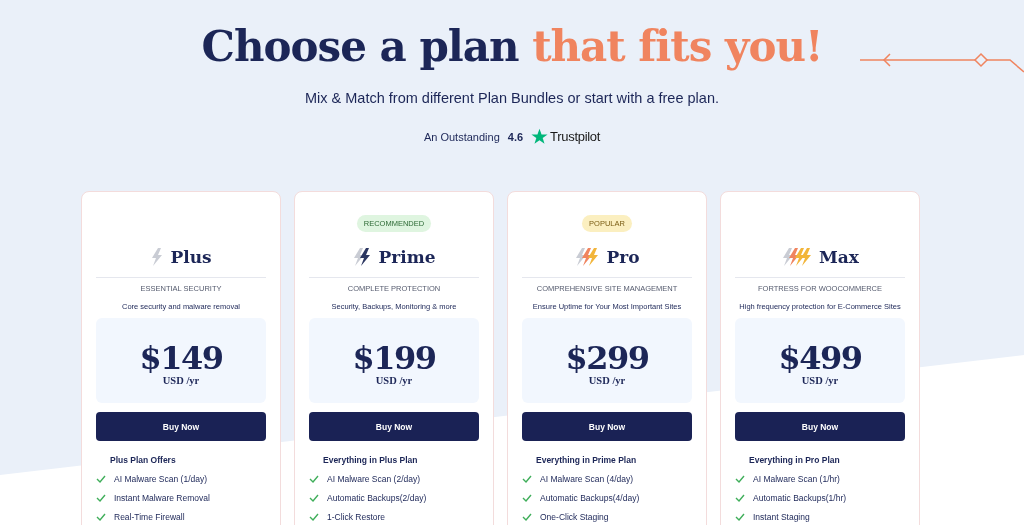 Image resolution: width=1024 pixels, height=525 pixels. Describe the element at coordinates (587, 460) in the screenshot. I see `features-heading: Everything in Prime Plan` at that location.